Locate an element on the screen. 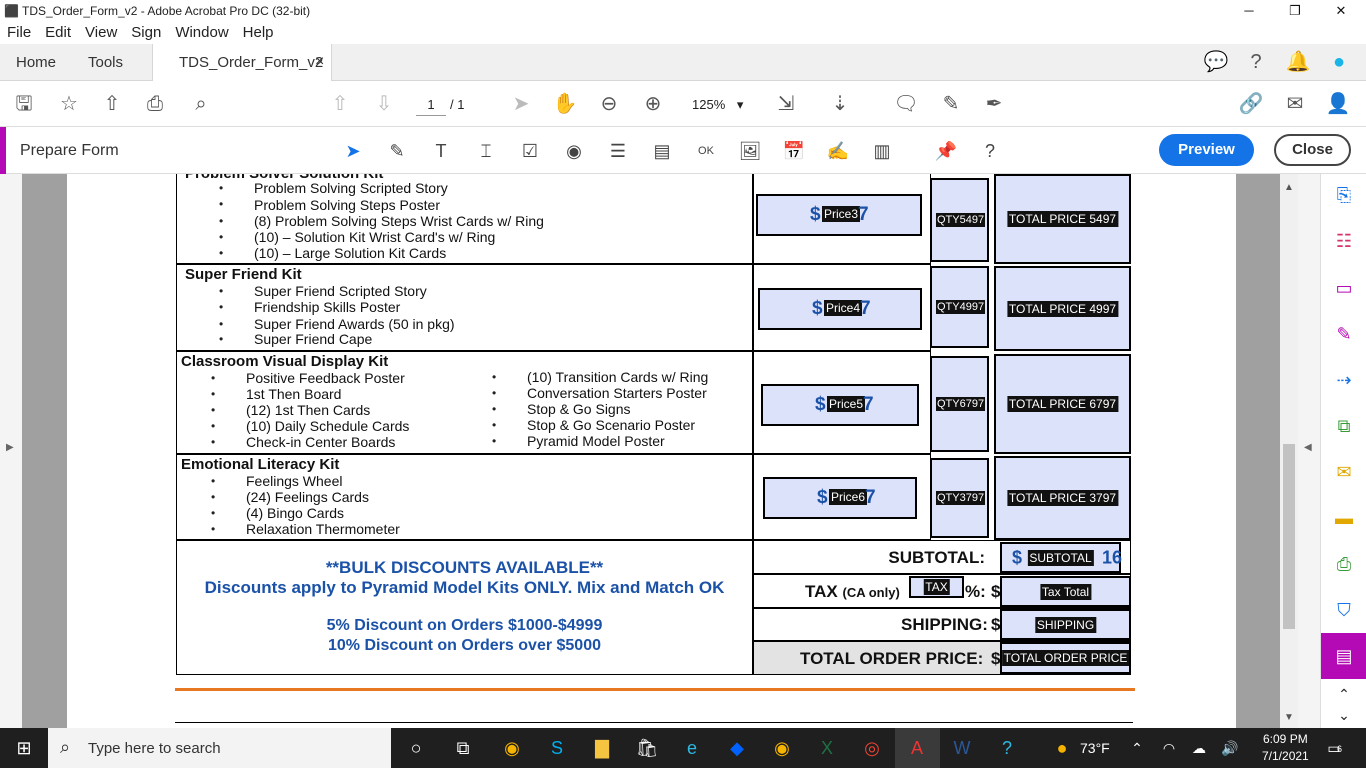 The image size is (1366, 768). send-comments-icon: ✉ is located at coordinates (1344, 472).